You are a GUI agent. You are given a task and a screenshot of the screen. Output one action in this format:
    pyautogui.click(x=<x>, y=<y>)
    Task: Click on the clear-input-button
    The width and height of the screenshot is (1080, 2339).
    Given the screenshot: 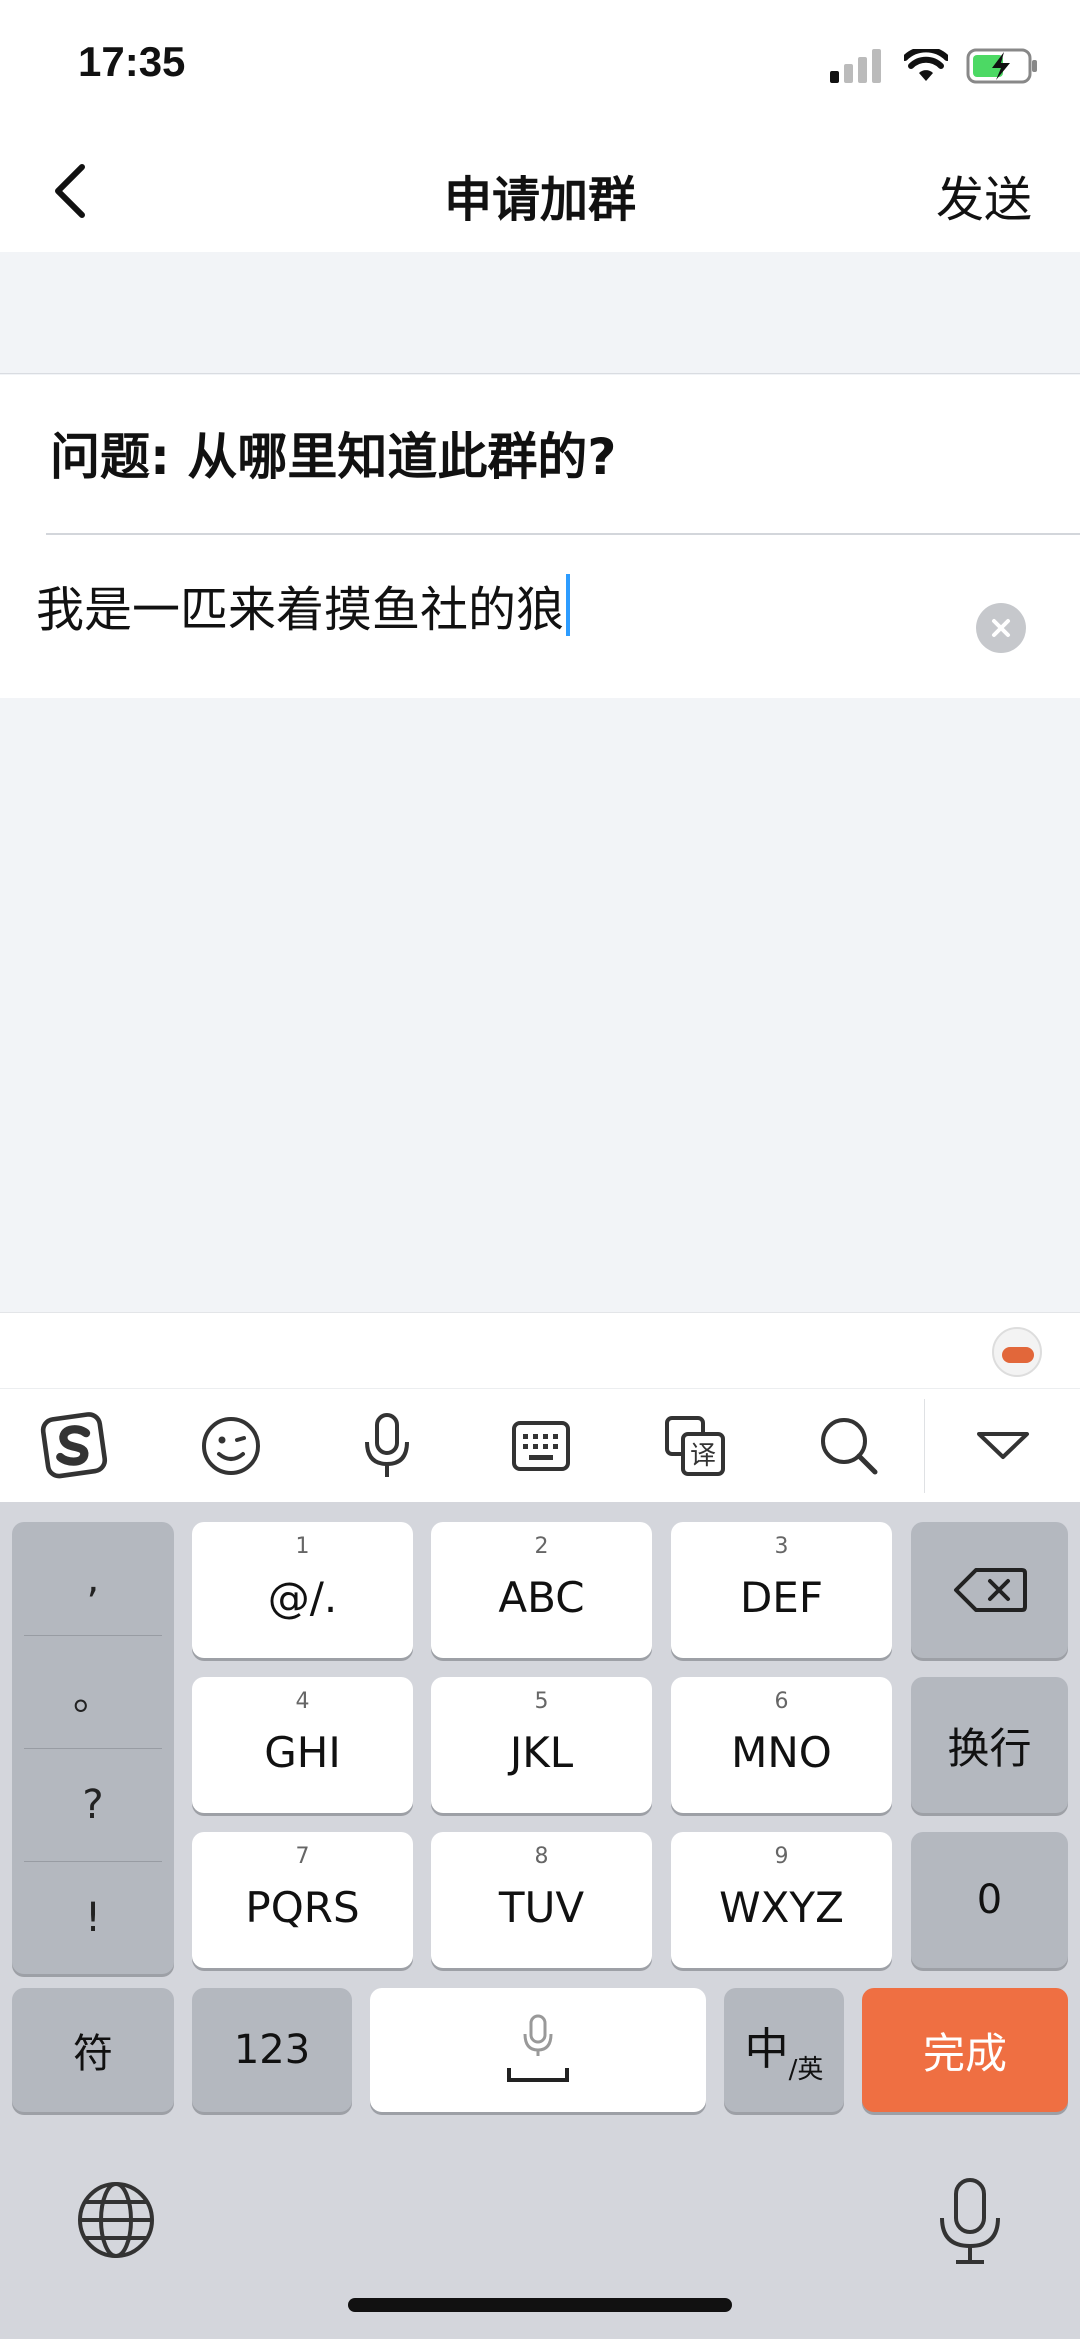 What is the action you would take?
    pyautogui.click(x=1001, y=628)
    